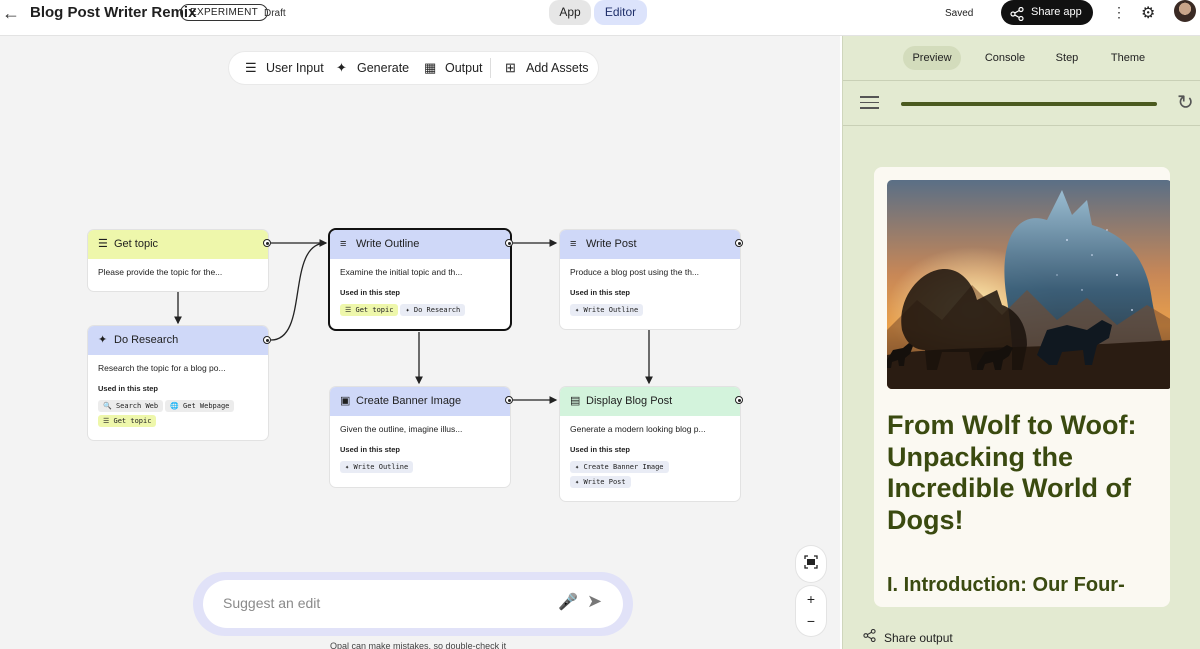  What do you see at coordinates (620, 12) in the screenshot?
I see `tab-editor: Editor` at bounding box center [620, 12].